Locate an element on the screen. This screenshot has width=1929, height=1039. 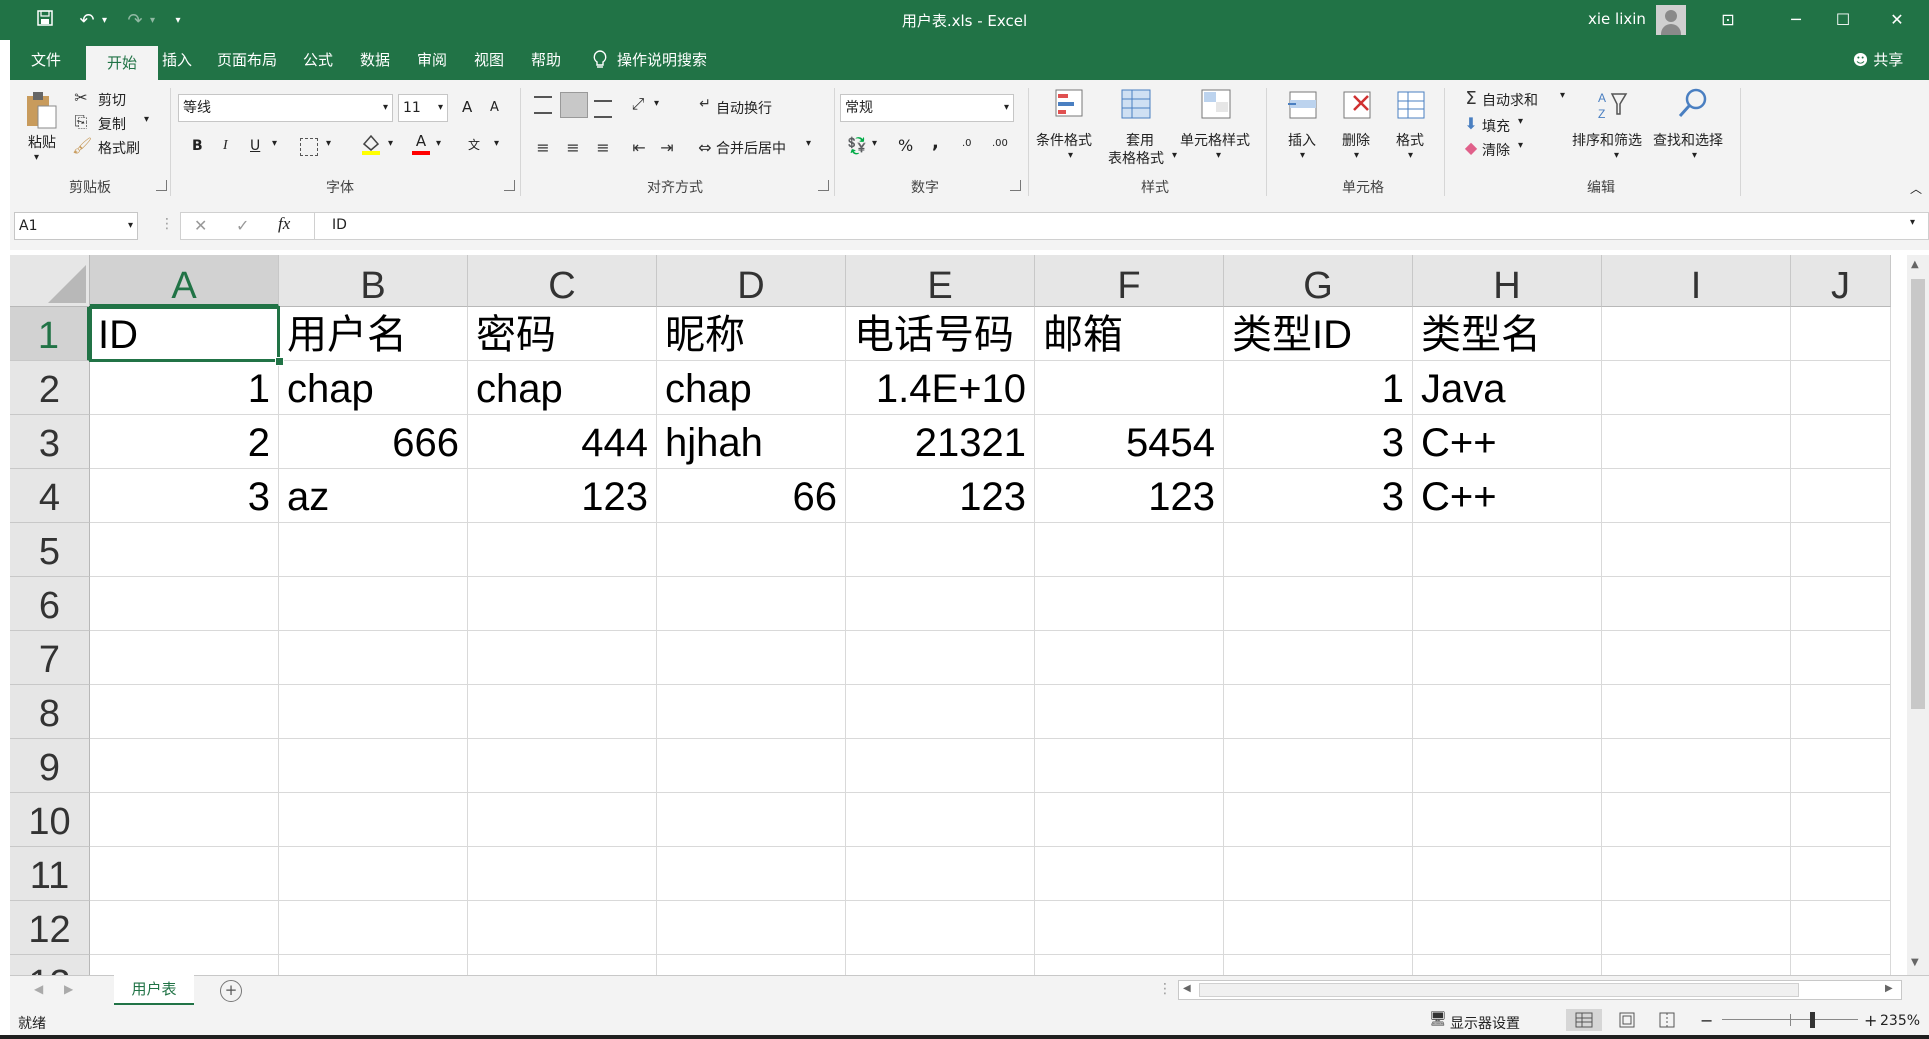
alignment-launcher-icon is located at coordinates (823, 185).